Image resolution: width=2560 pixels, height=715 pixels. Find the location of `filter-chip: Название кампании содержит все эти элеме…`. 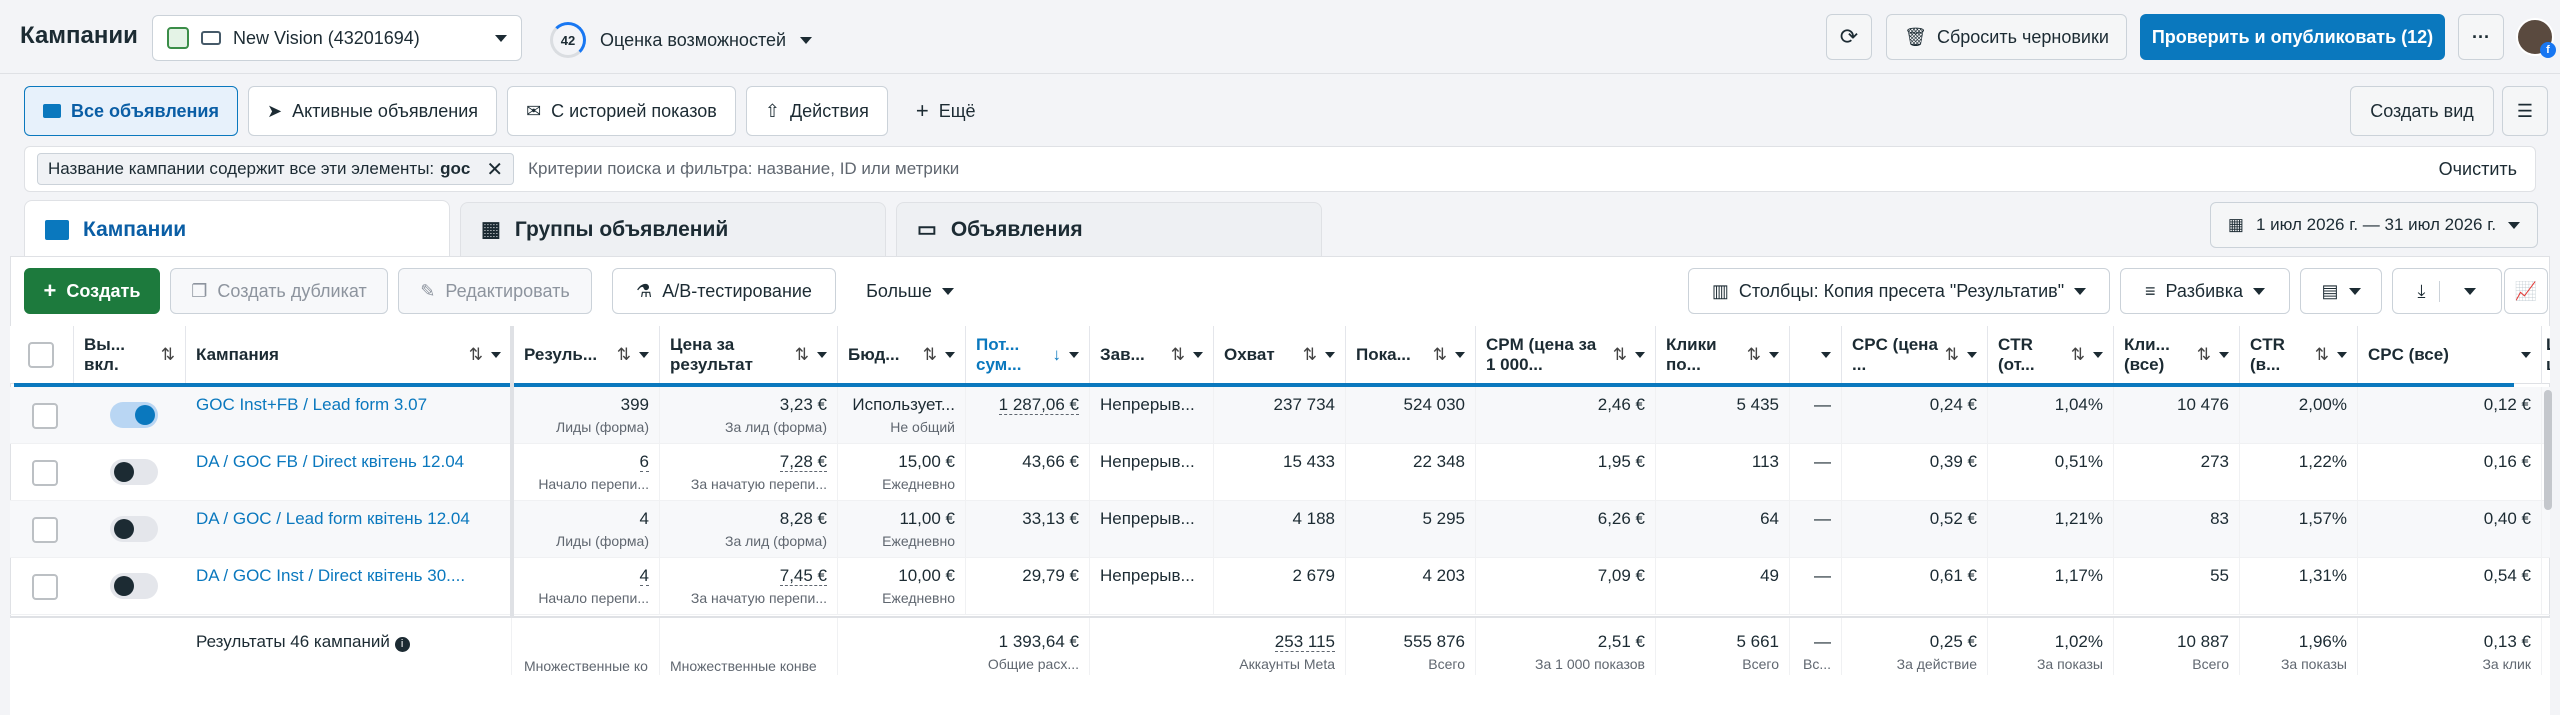

filter-chip: Название кампании содержит все эти элеме… is located at coordinates (276, 169).